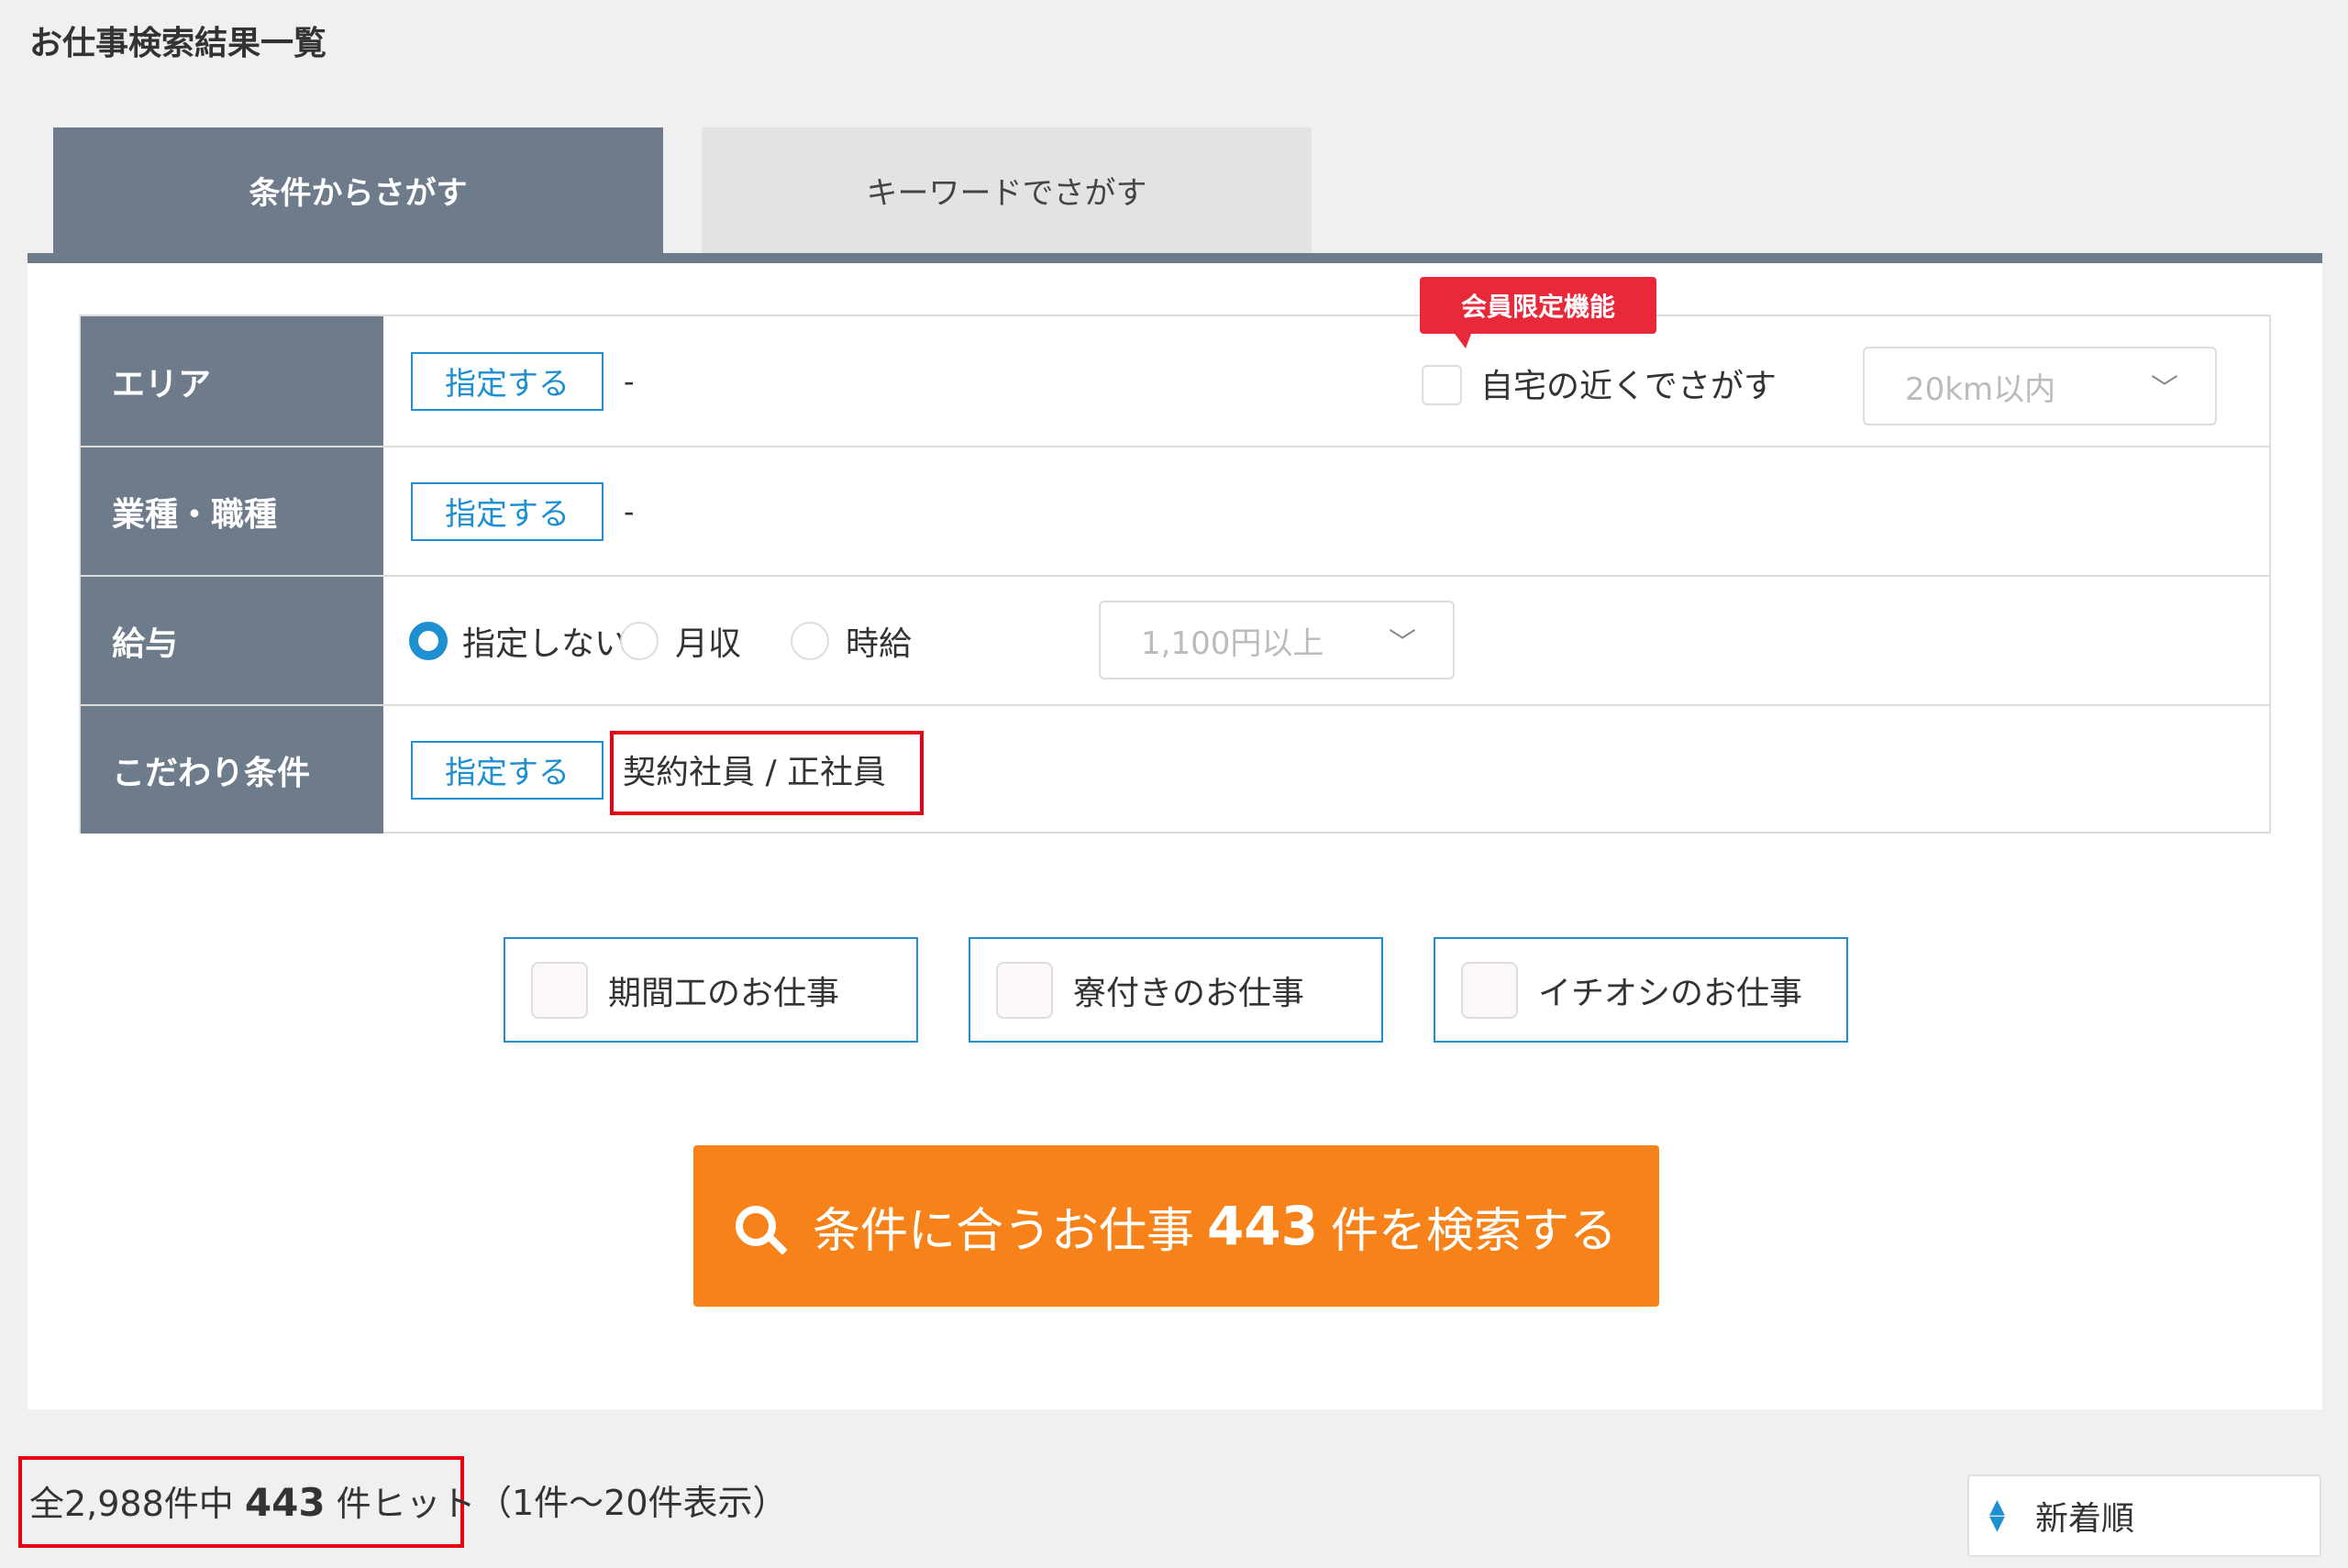 The width and height of the screenshot is (2348, 1568). I want to click on condition-row-industry: 業種・職種 指定する -, so click(1175, 511).